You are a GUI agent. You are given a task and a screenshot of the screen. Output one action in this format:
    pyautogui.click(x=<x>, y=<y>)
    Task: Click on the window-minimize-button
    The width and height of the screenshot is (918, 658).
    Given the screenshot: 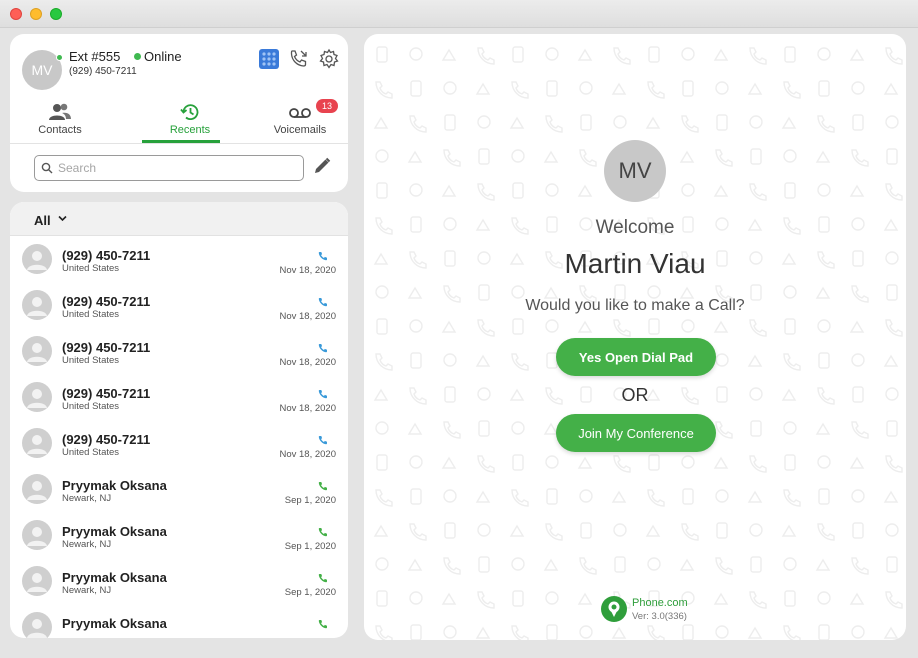 What is the action you would take?
    pyautogui.click(x=36, y=14)
    